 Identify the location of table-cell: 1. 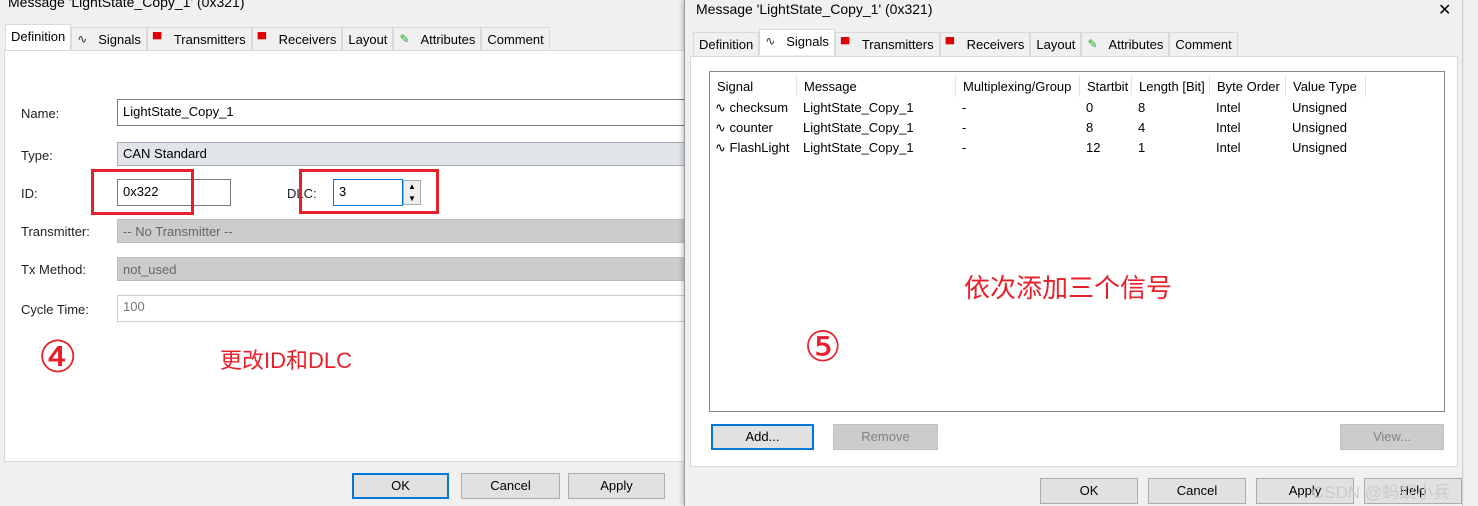
(1142, 147).